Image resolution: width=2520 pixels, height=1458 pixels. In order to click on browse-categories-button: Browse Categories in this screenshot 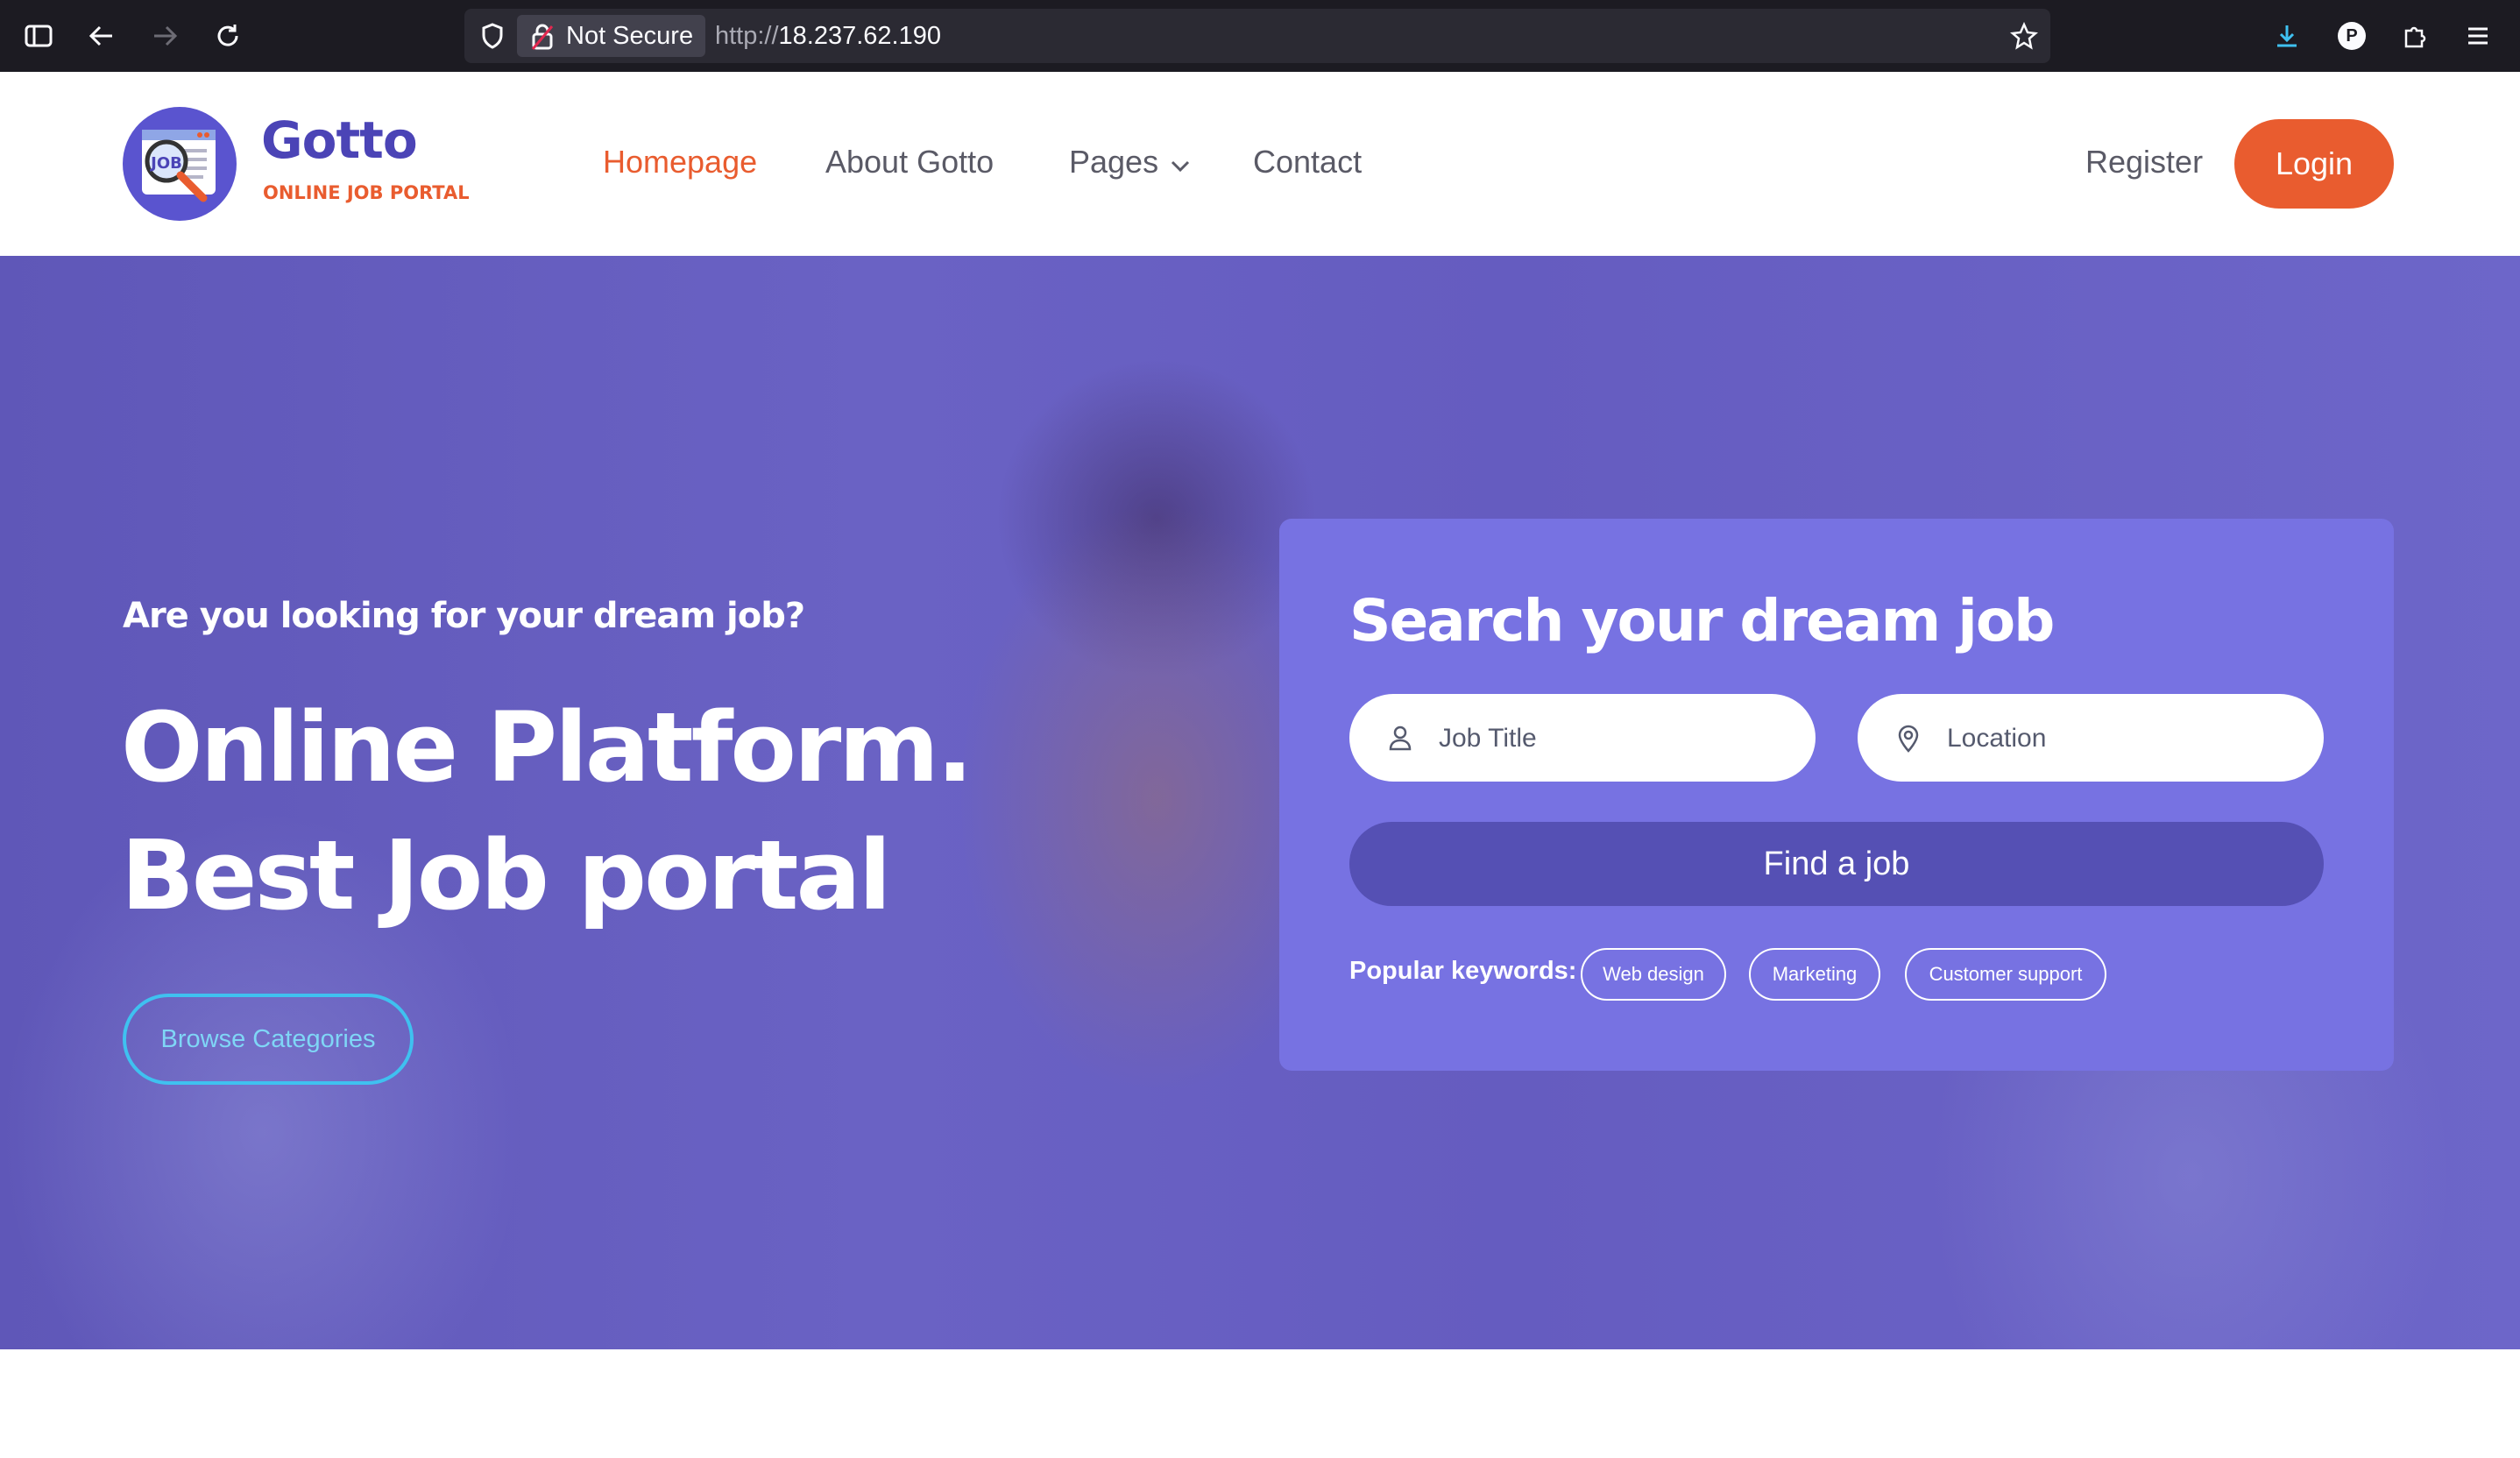, I will do `click(268, 1040)`.